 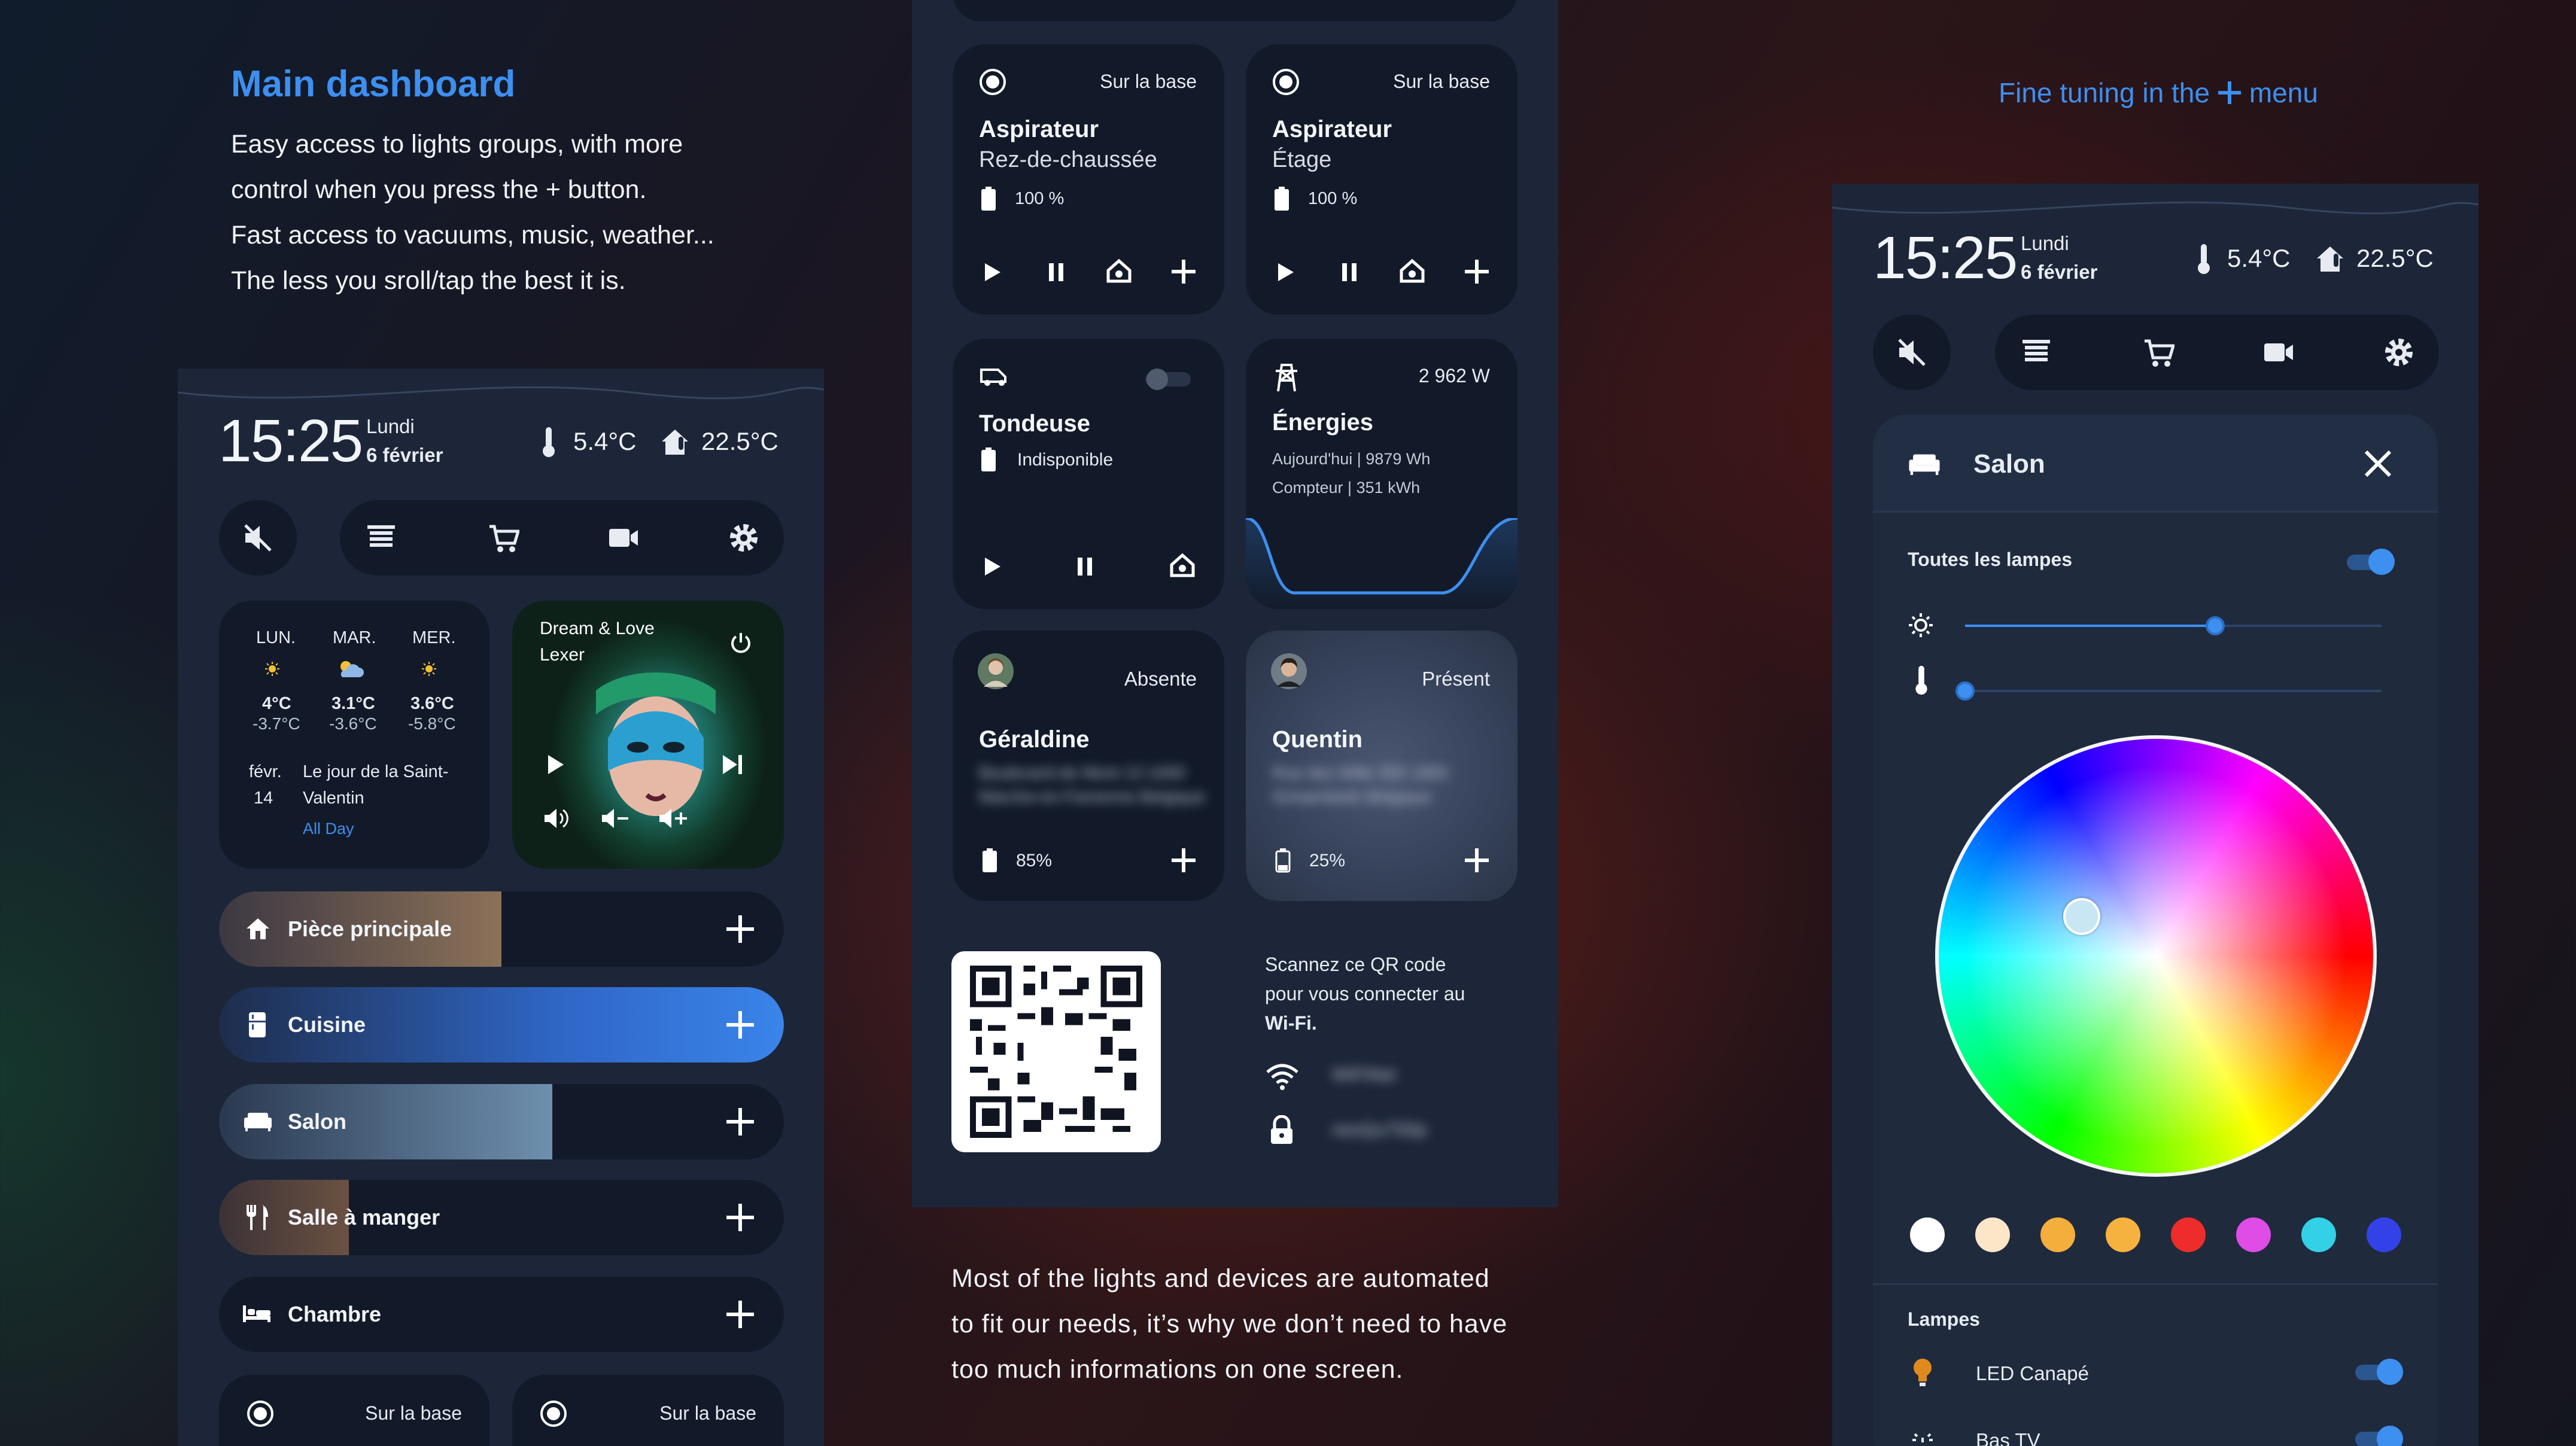 What do you see at coordinates (263, 799) in the screenshot?
I see `event-day: 14` at bounding box center [263, 799].